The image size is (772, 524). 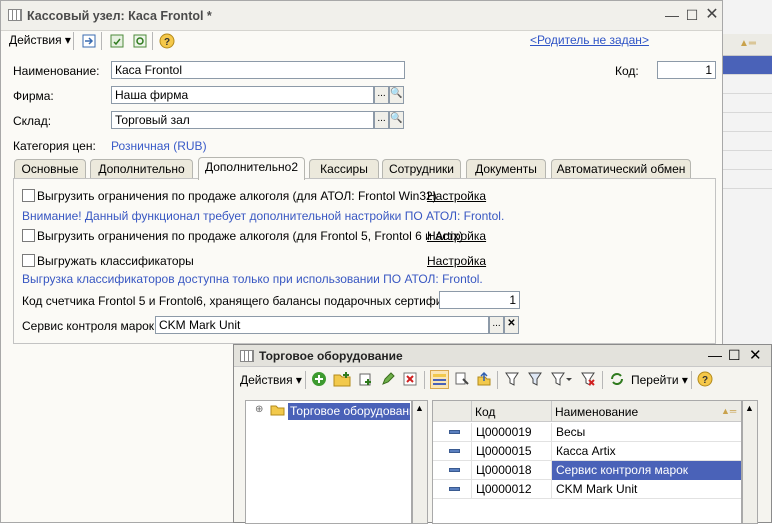 I want to click on classifiers-label: Выгружать классификаторы, so click(x=115, y=261).